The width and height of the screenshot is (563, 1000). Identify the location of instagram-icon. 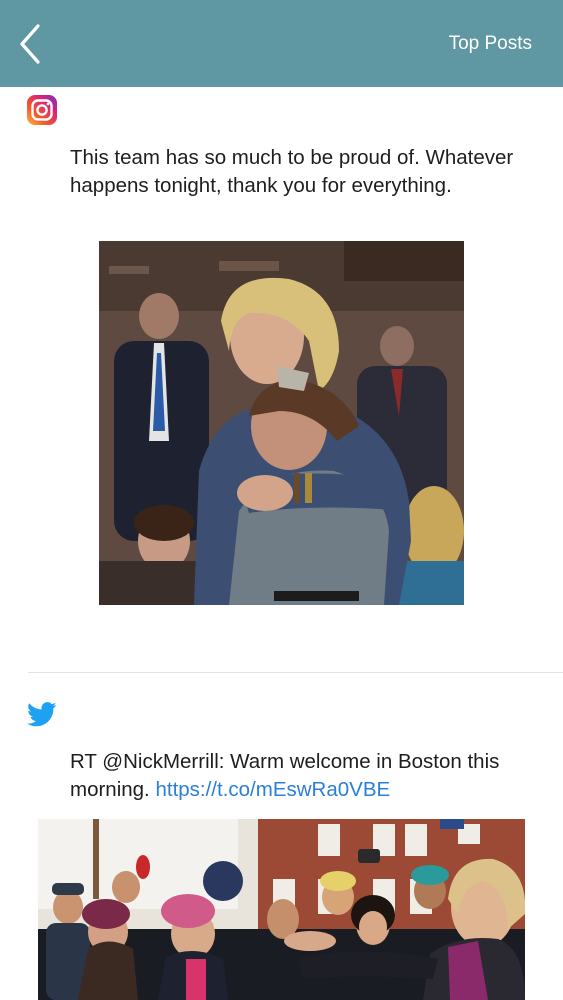
(42, 110).